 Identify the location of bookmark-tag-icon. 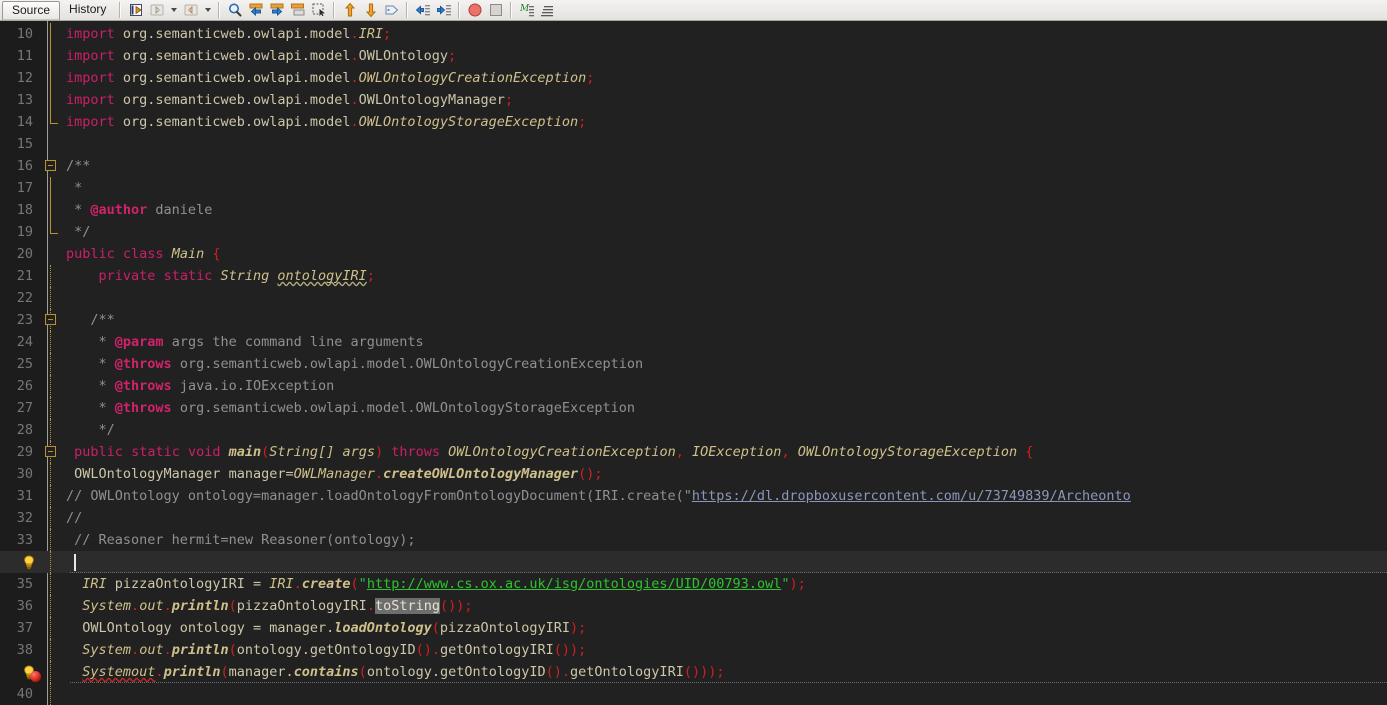
(392, 10).